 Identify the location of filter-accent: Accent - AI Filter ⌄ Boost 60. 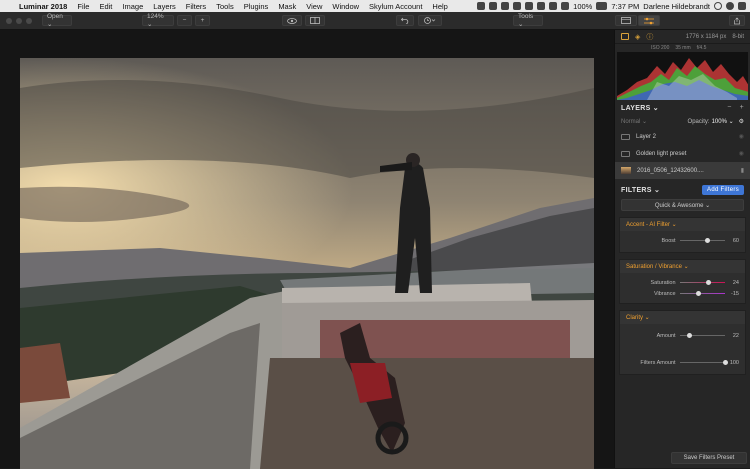
(682, 235).